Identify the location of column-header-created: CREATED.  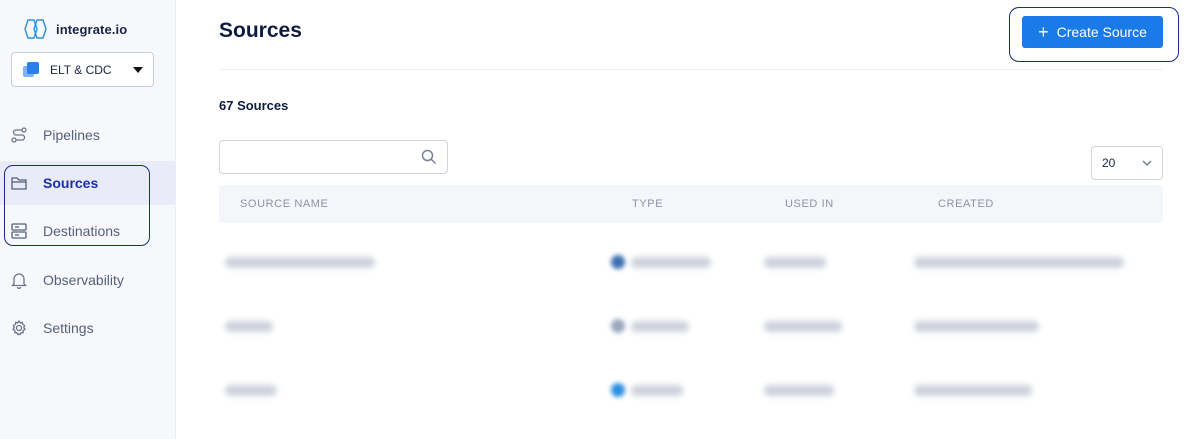
(966, 204).